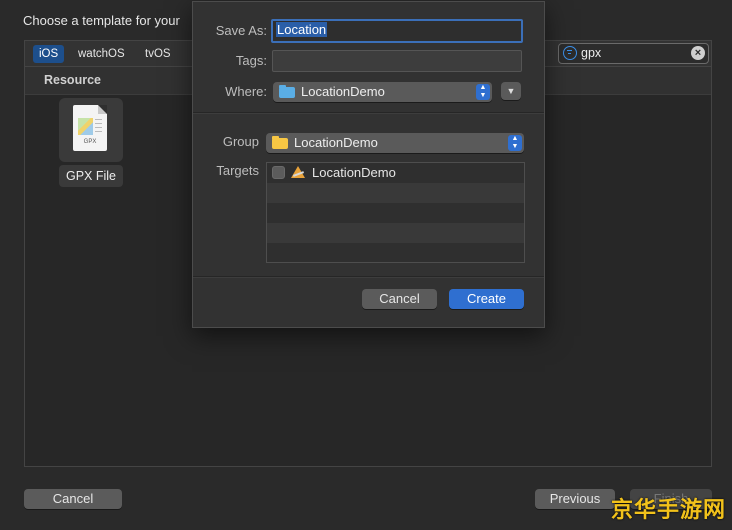 This screenshot has height=530, width=732. I want to click on gpx-icon-text: GPX, so click(90, 142).